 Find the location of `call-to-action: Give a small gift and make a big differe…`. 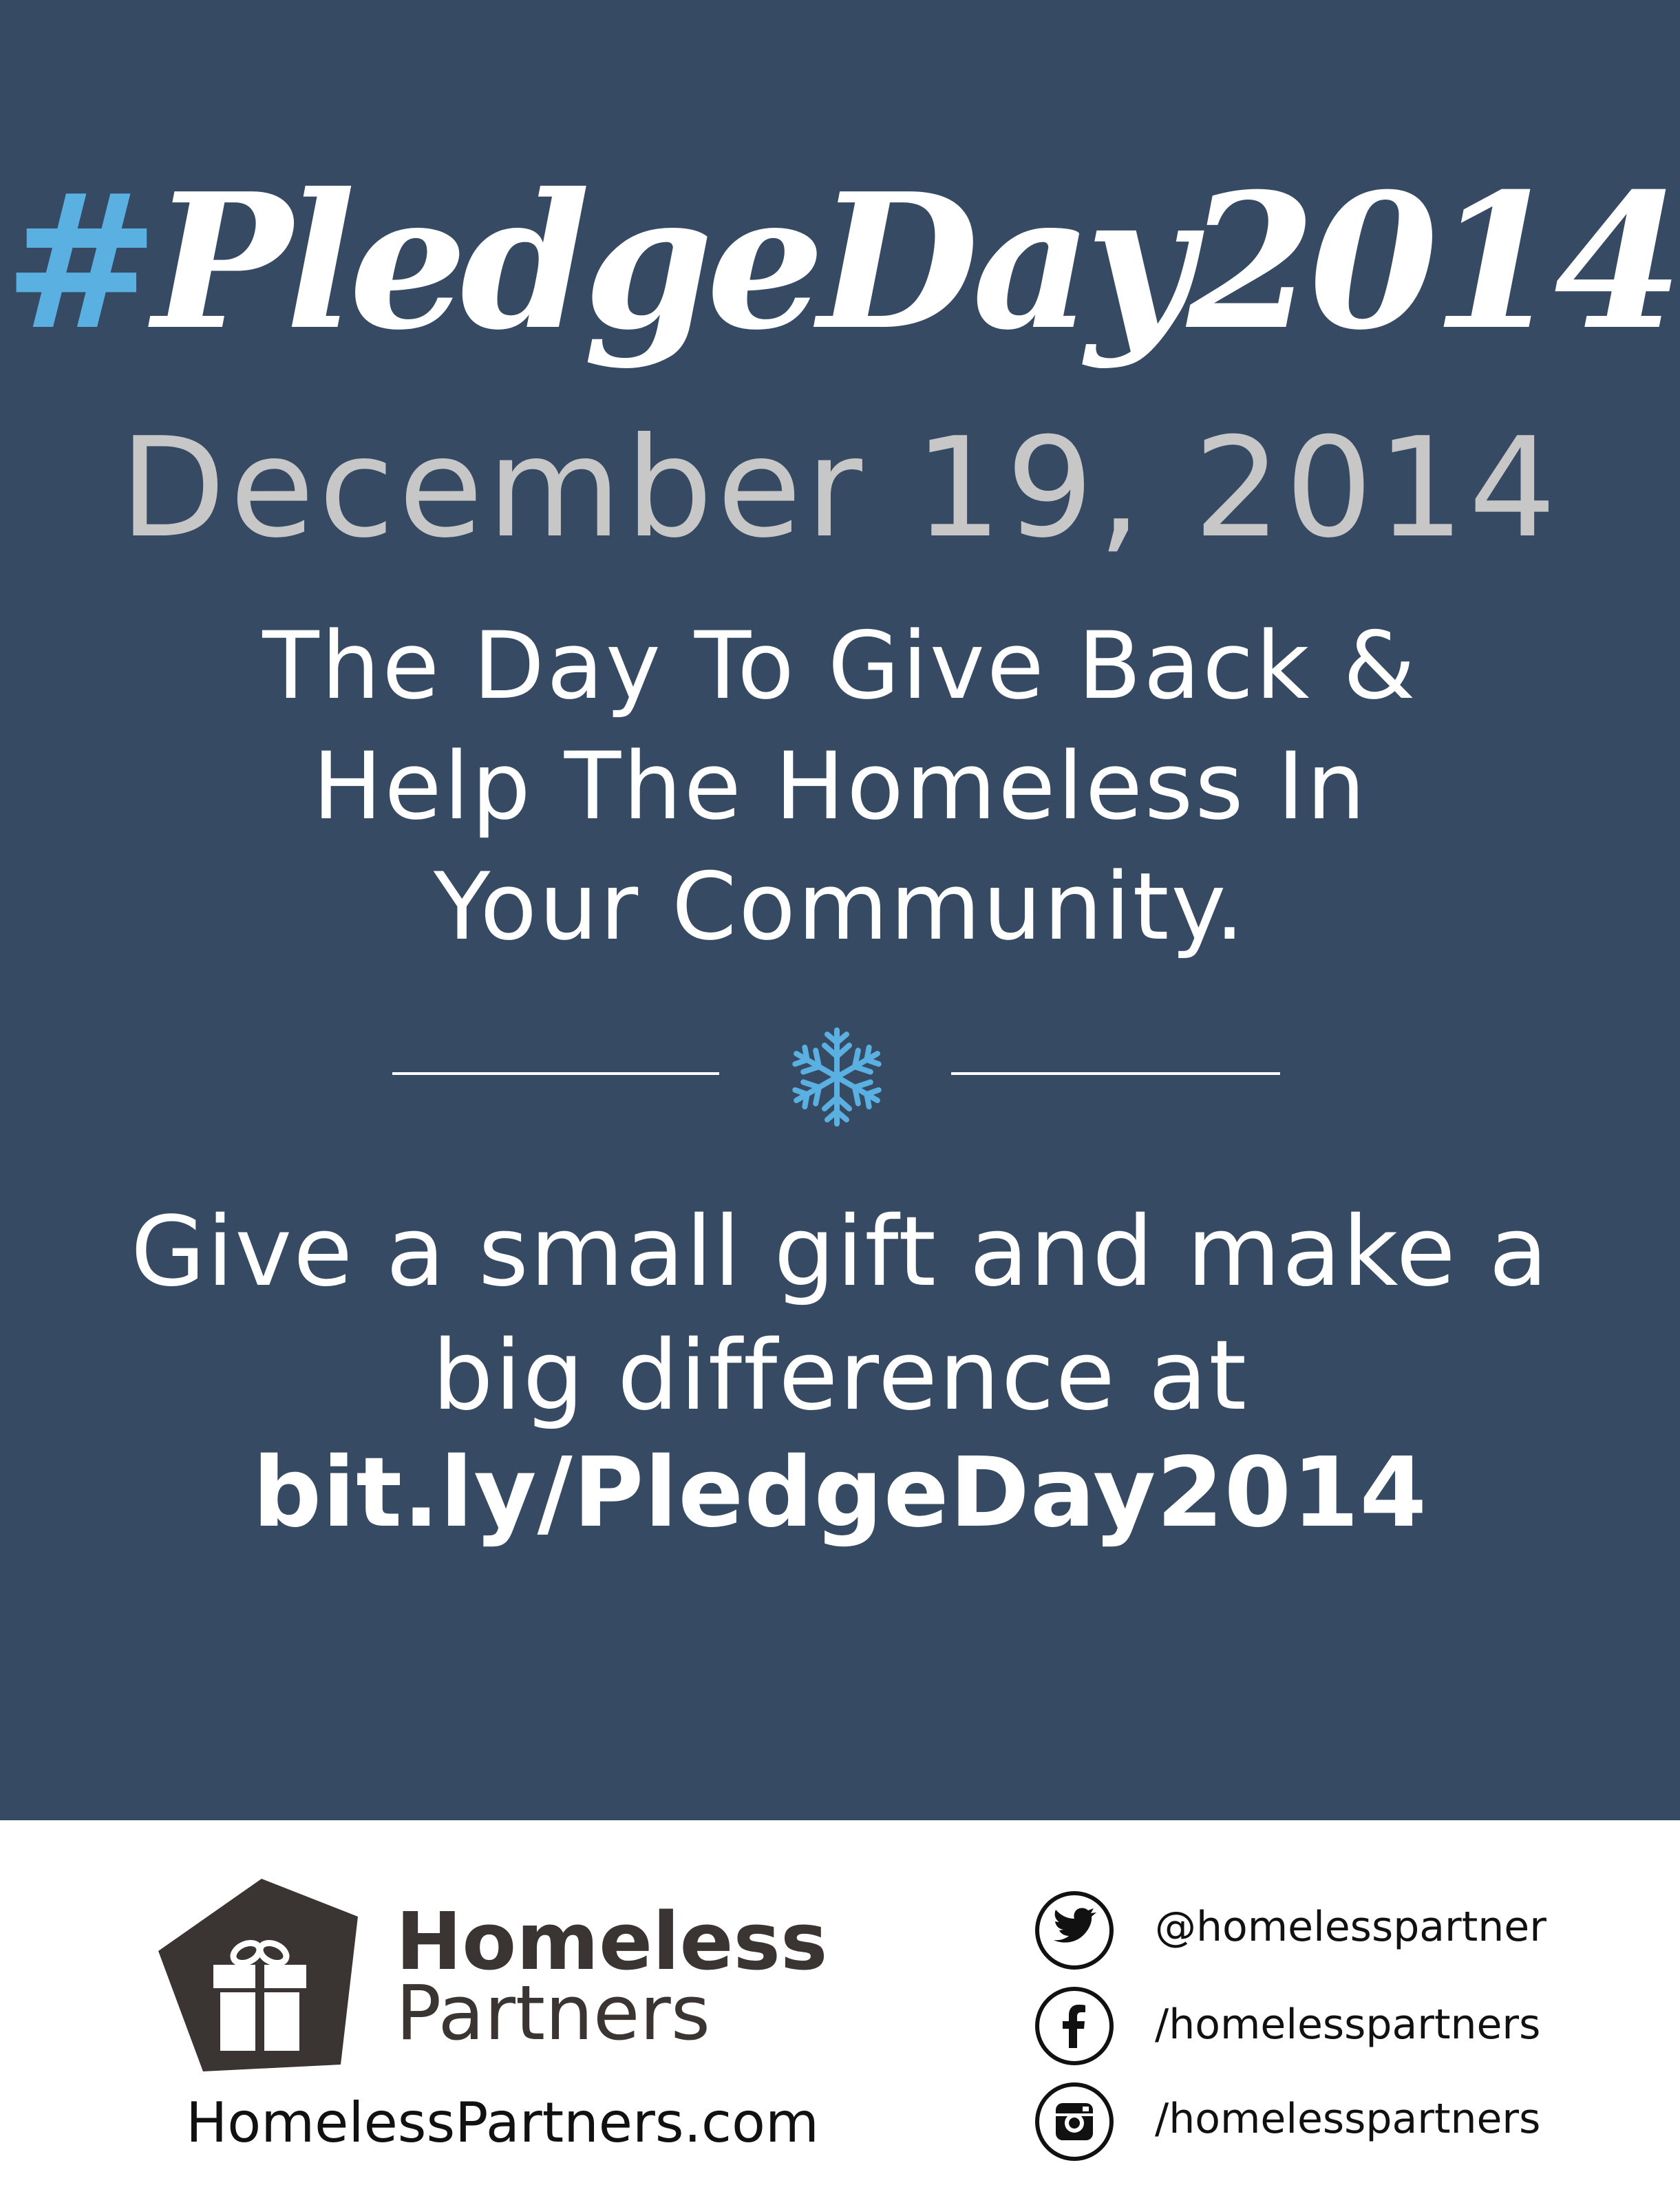

call-to-action: Give a small gift and make a big differe… is located at coordinates (840, 1314).